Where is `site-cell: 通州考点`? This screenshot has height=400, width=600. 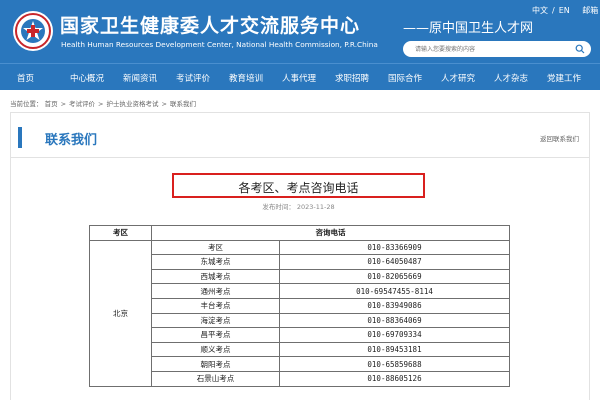
site-cell: 通州考点 is located at coordinates (215, 291).